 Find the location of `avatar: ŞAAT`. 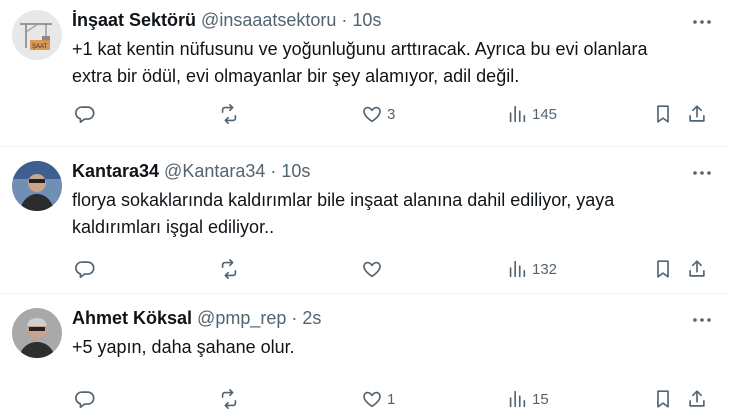

avatar: ŞAAT is located at coordinates (37, 35).